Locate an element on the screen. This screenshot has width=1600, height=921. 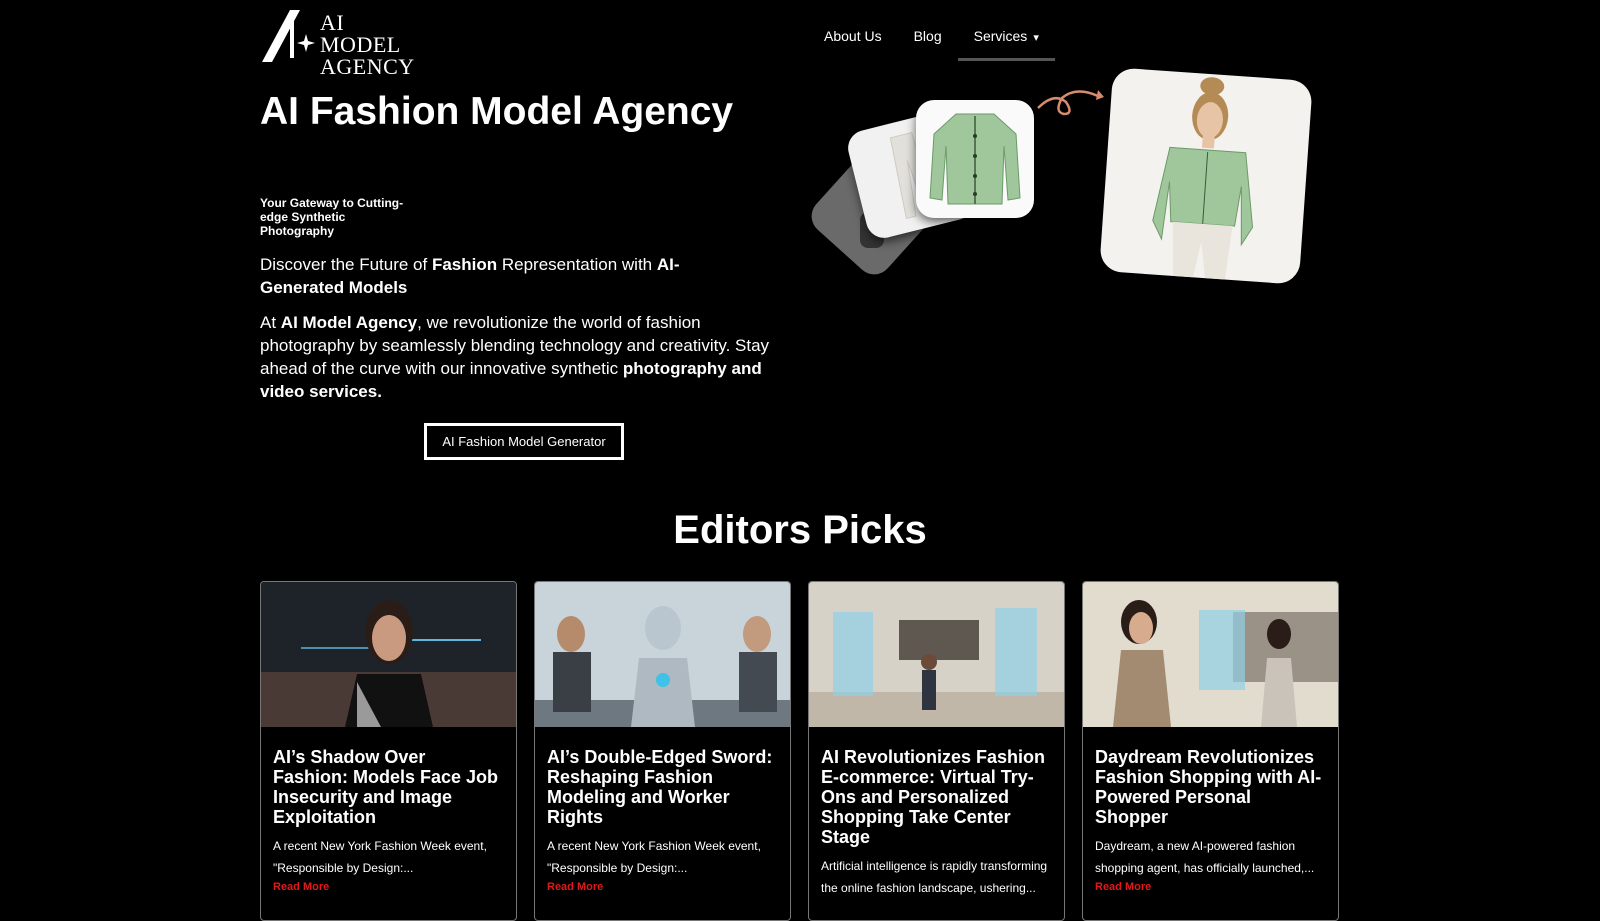
logo-line-1: AI MODEL is located at coordinates (360, 33).